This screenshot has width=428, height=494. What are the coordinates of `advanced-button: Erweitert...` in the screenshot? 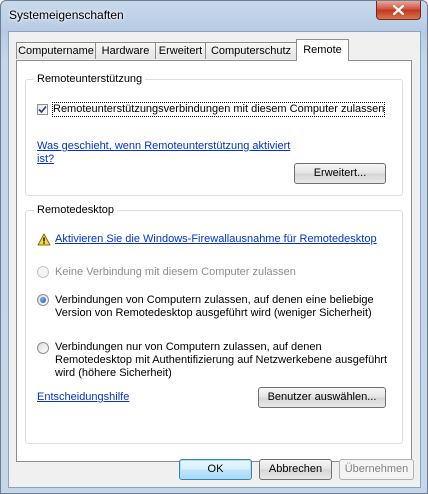 It's located at (340, 173).